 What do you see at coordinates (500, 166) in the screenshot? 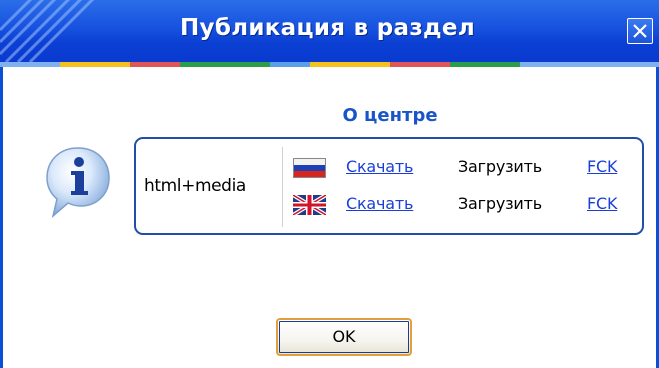
I see `upload-link-ru: Загрузить` at bounding box center [500, 166].